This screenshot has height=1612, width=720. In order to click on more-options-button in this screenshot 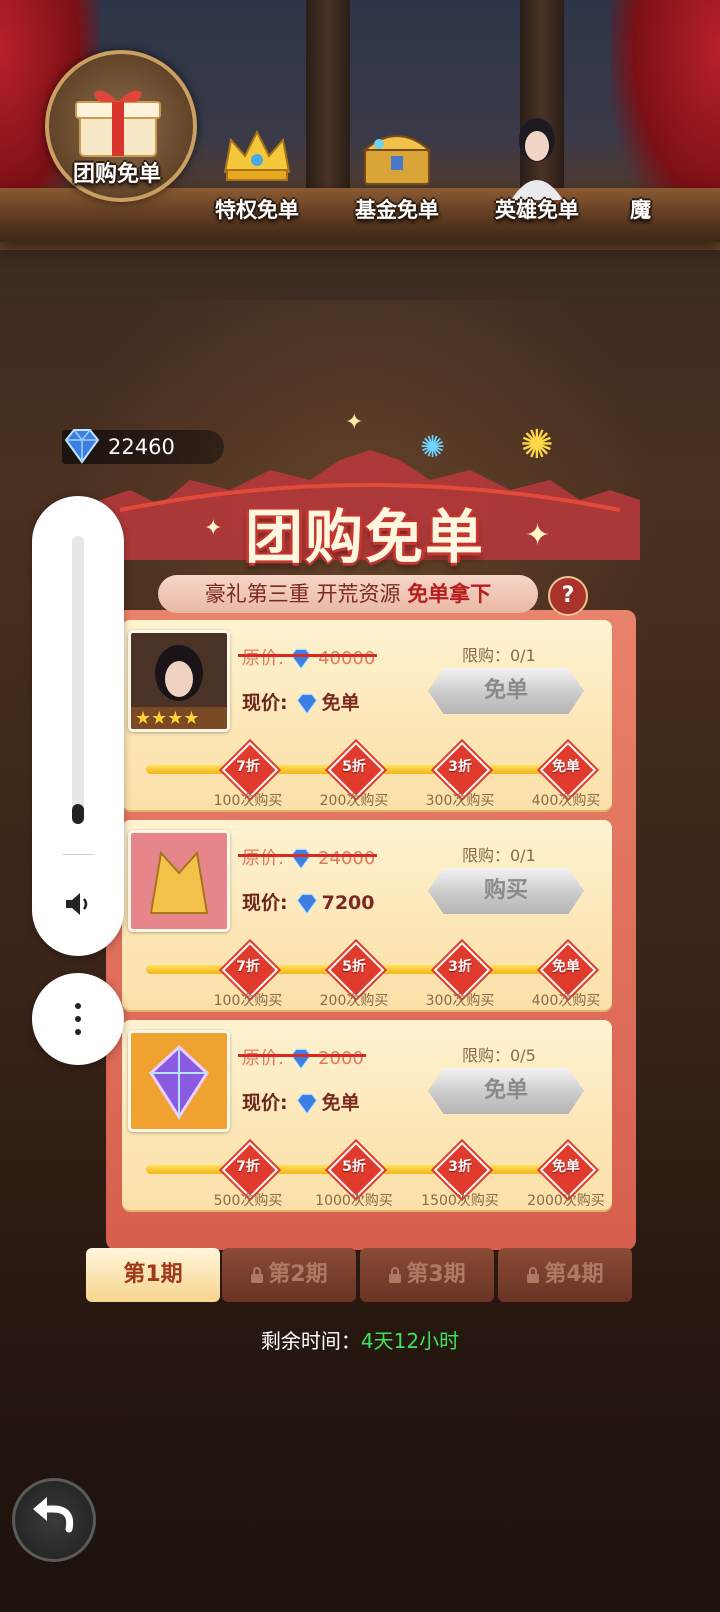, I will do `click(78, 1019)`.